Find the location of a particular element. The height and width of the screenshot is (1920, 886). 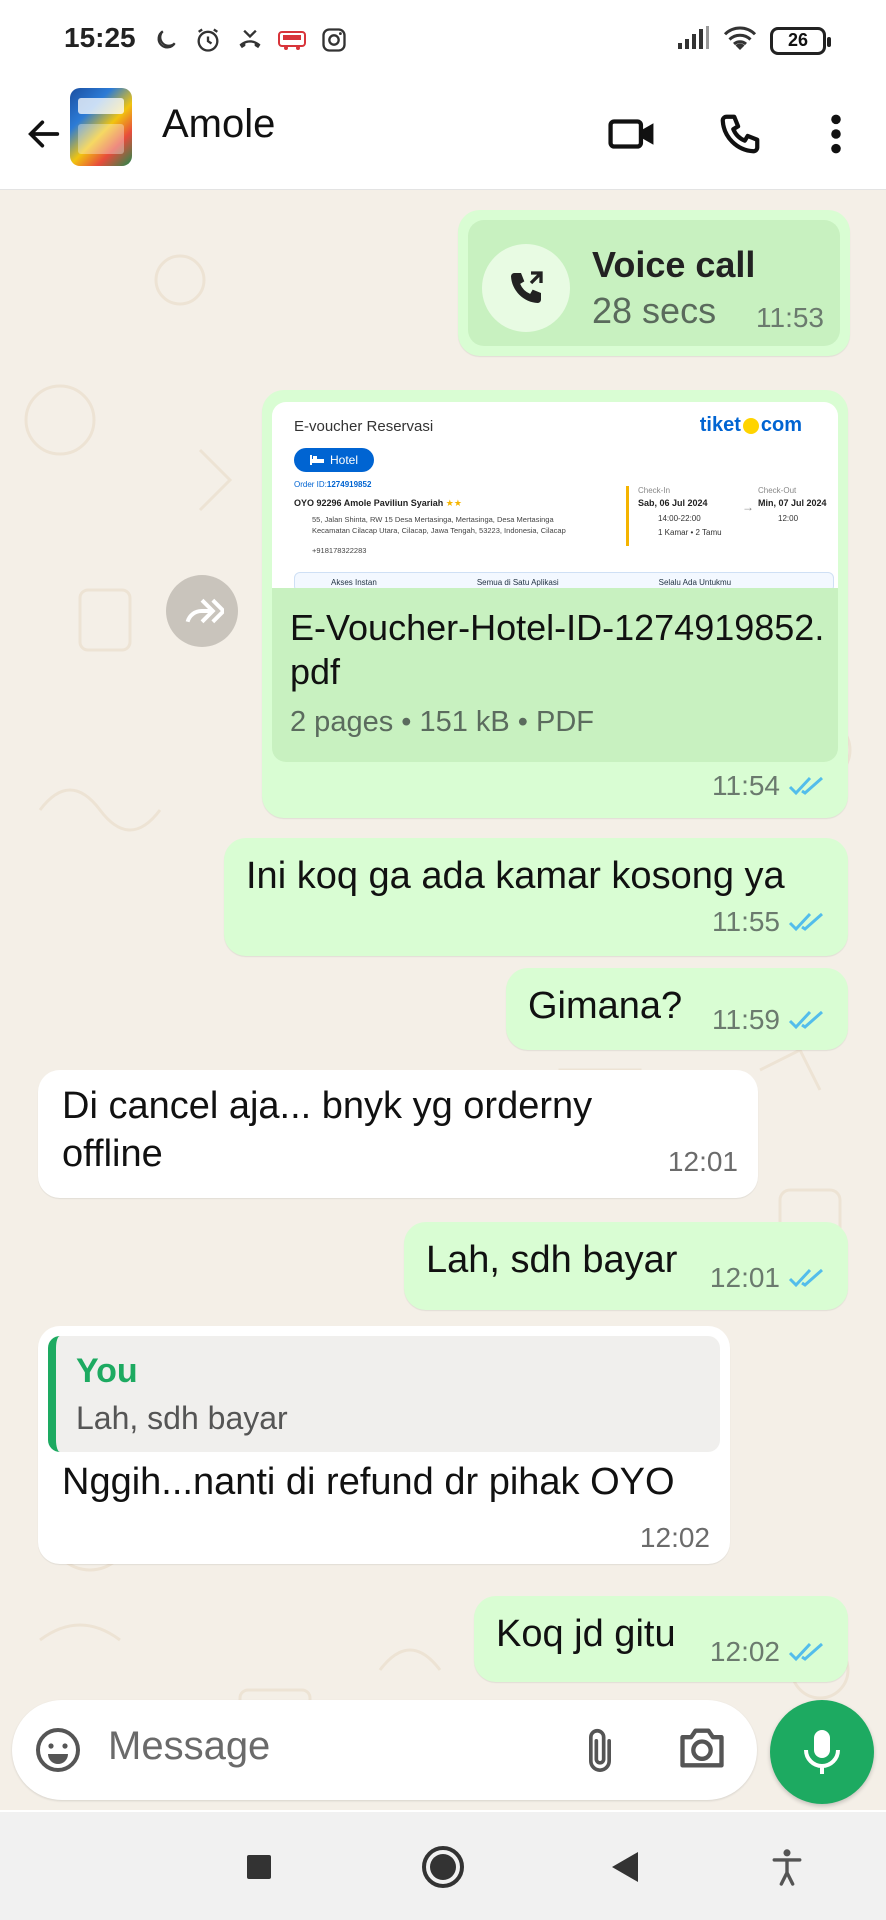

message-meta: 11:55 is located at coordinates (769, 922).